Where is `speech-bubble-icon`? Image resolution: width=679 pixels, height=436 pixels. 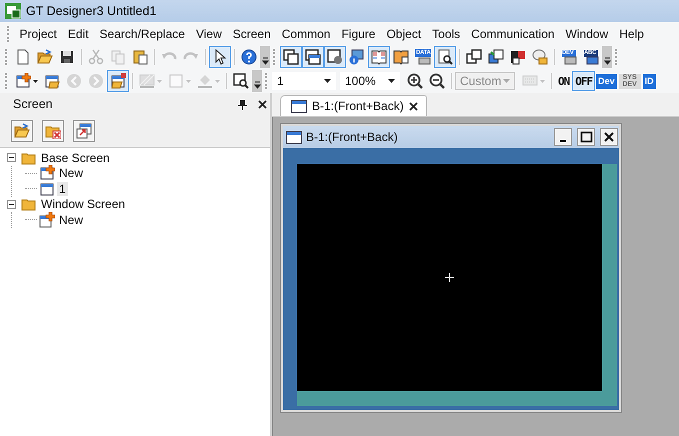 speech-bubble-icon is located at coordinates (540, 57).